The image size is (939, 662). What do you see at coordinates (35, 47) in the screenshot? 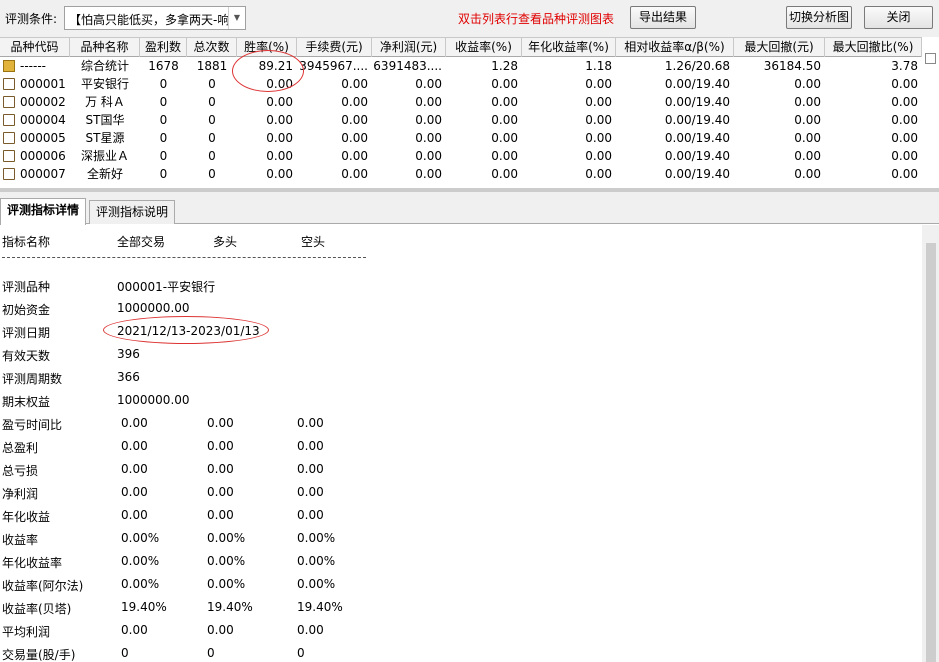
I see `column-header-code: 品种代码` at bounding box center [35, 47].